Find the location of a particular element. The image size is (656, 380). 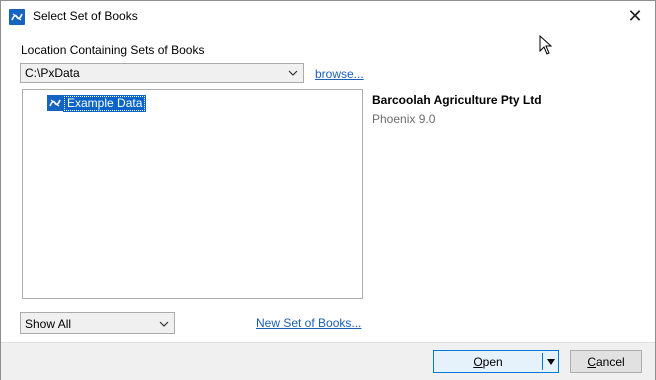

open-label: Open is located at coordinates (488, 361).